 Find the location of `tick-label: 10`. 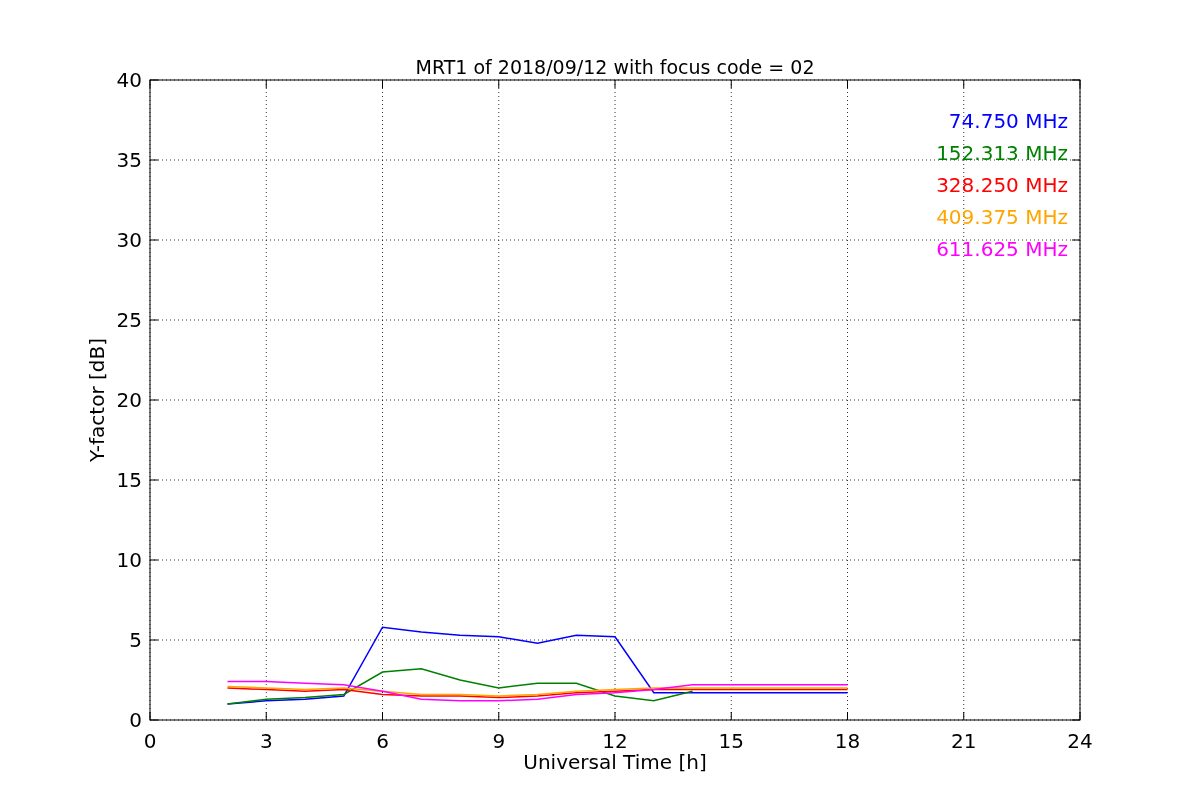

tick-label: 10 is located at coordinates (129, 560).